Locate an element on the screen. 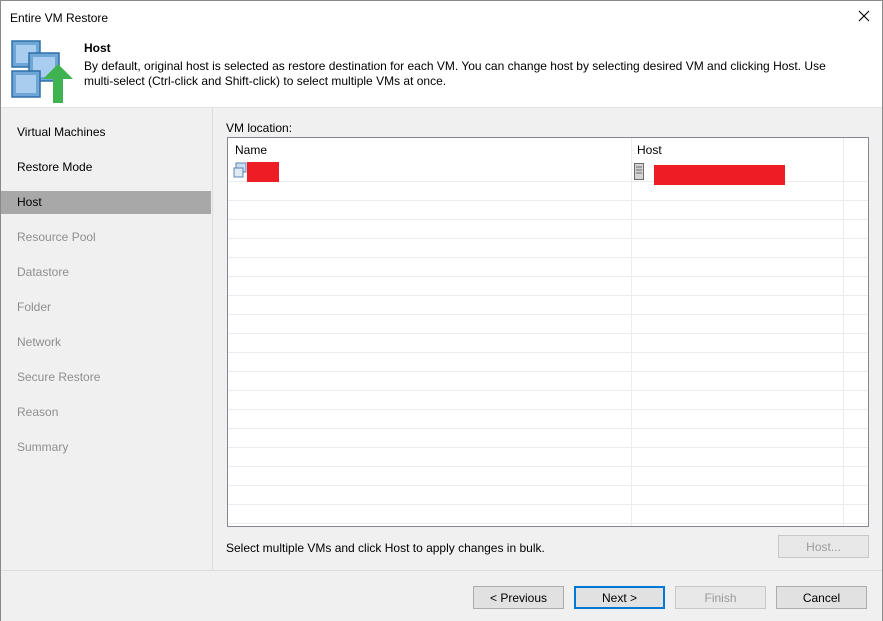  vm-icon is located at coordinates (240, 170).